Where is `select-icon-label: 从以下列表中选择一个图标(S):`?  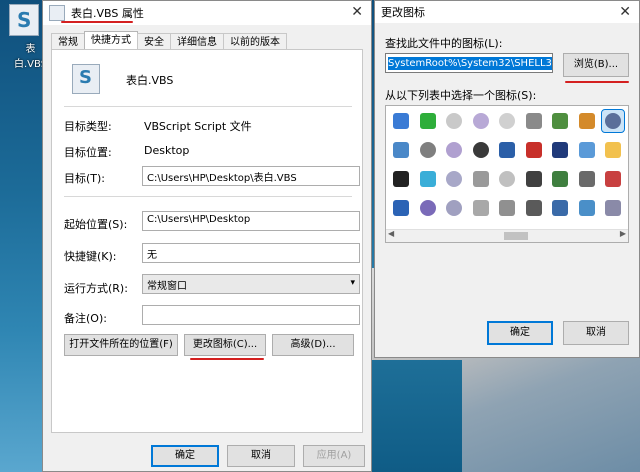
select-icon-label: 从以下列表中选择一个图标(S): is located at coordinates (461, 95).